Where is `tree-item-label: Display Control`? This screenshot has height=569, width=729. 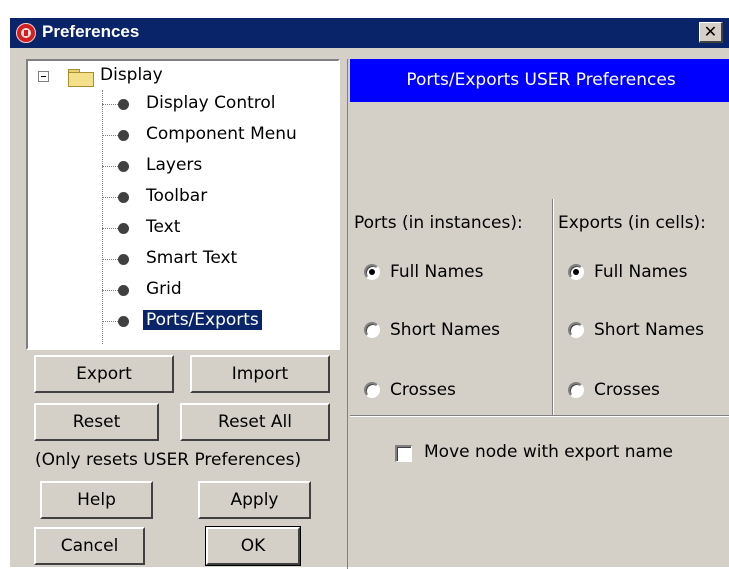 tree-item-label: Display Control is located at coordinates (211, 103).